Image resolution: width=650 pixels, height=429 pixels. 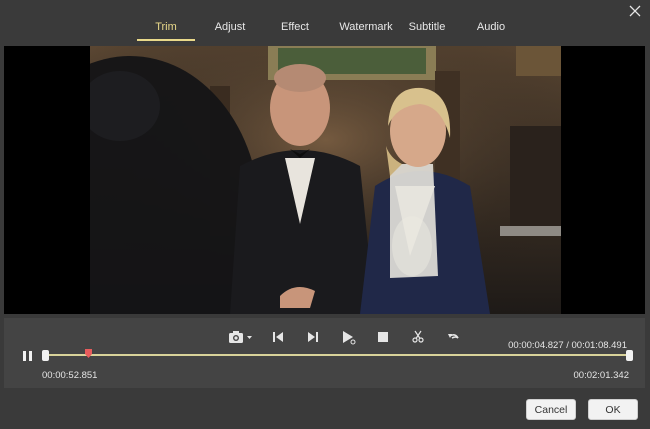 I want to click on close-icon, so click(x=635, y=11).